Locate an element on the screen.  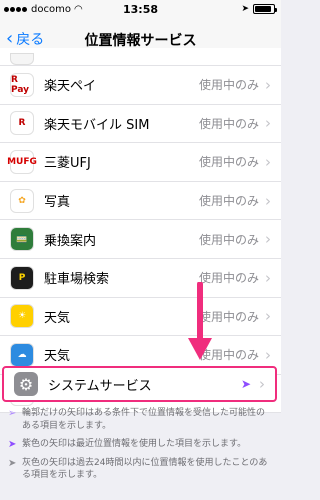
list-item-partial is located at coordinates (140, 57).